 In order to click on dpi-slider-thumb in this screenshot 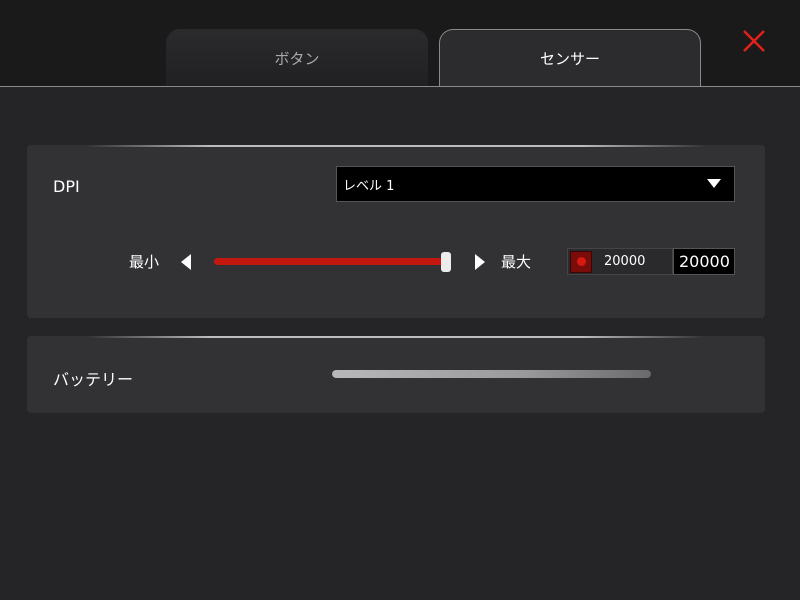, I will do `click(446, 262)`.